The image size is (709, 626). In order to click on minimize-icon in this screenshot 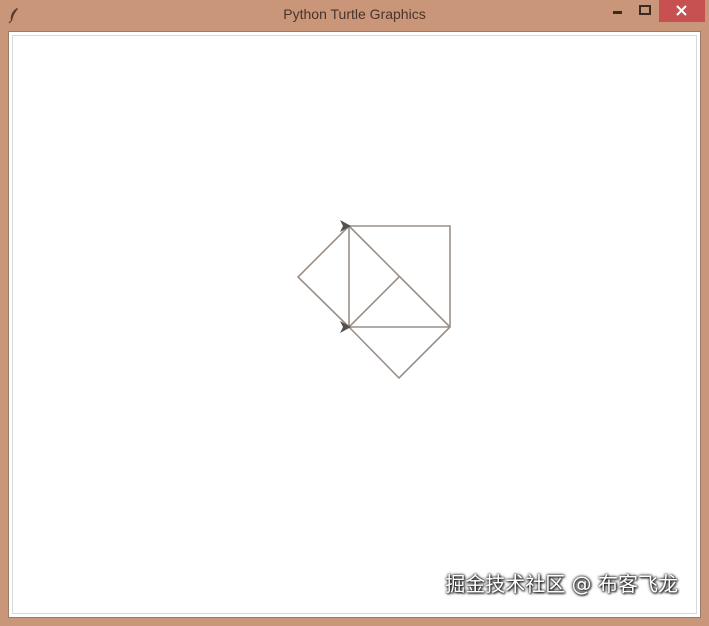, I will do `click(617, 12)`.